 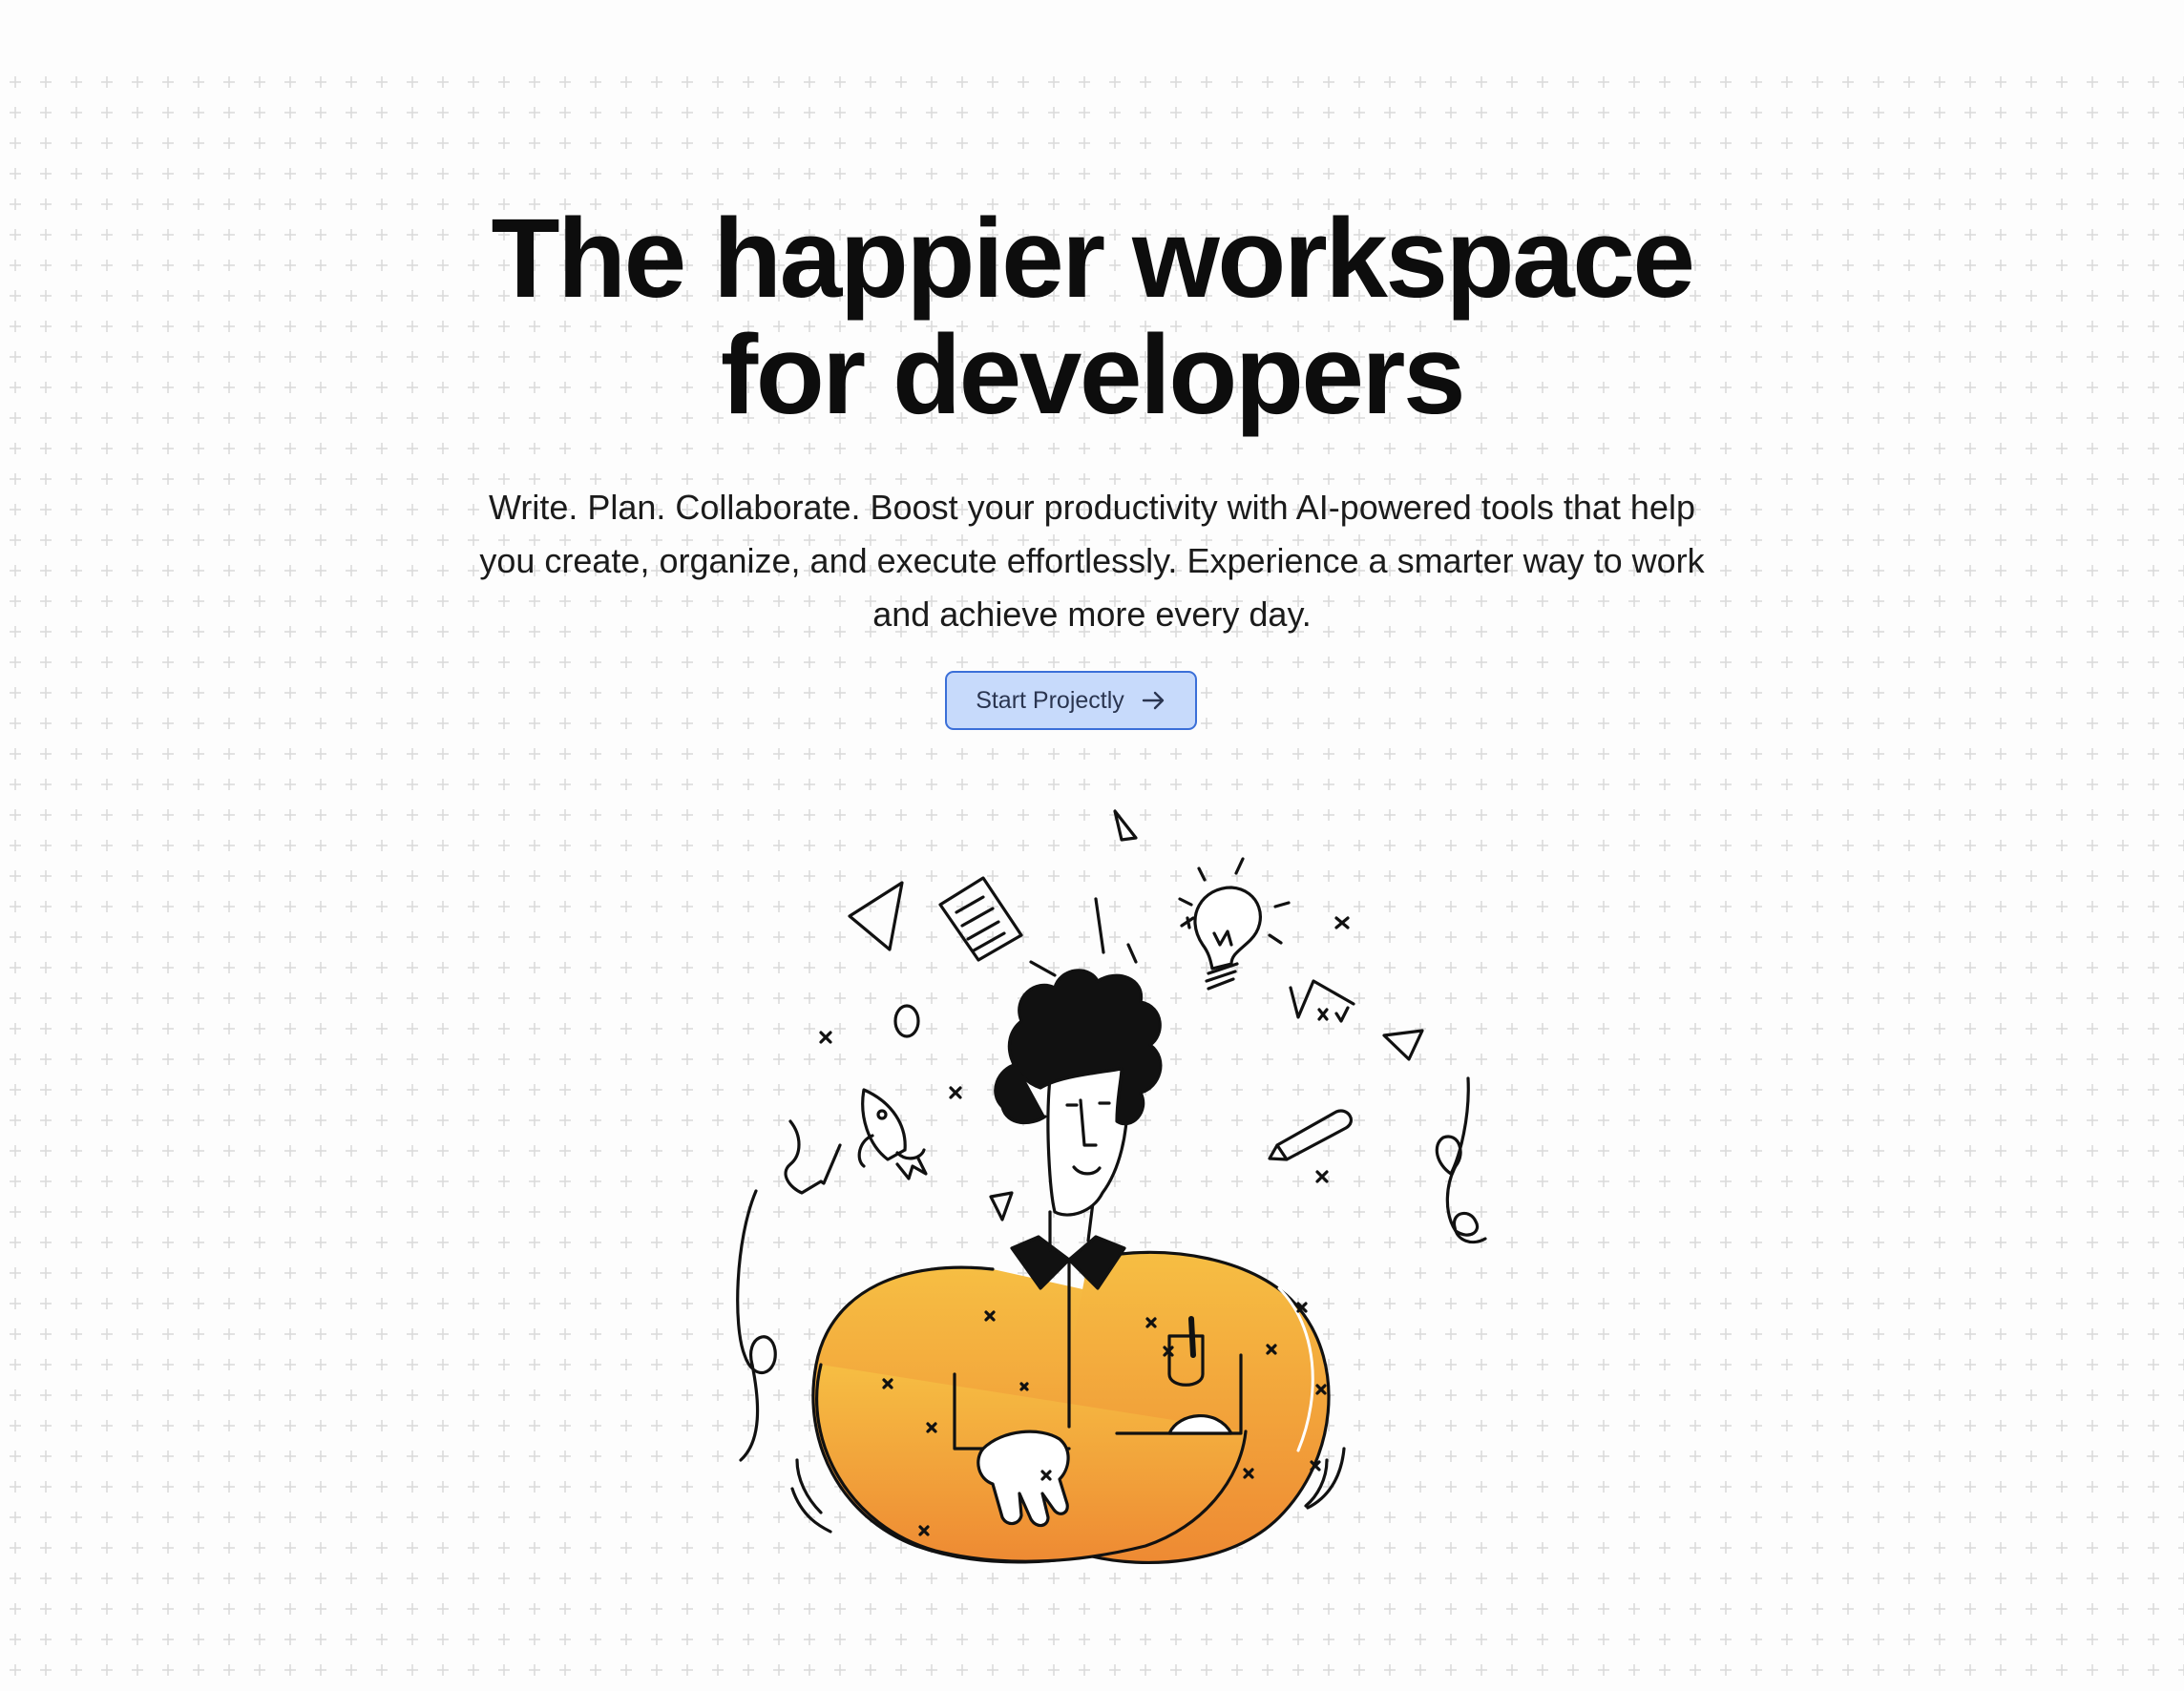 What do you see at coordinates (1050, 700) in the screenshot?
I see `start-projectly-label: Start Projectly` at bounding box center [1050, 700].